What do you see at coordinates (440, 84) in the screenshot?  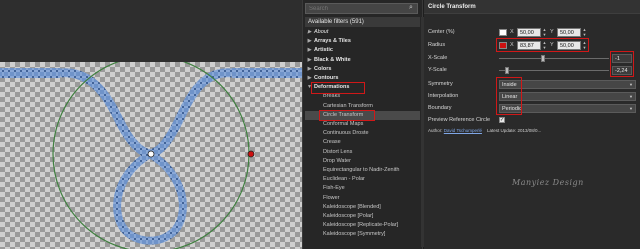 I see `symmetry-label: Symmetry` at bounding box center [440, 84].